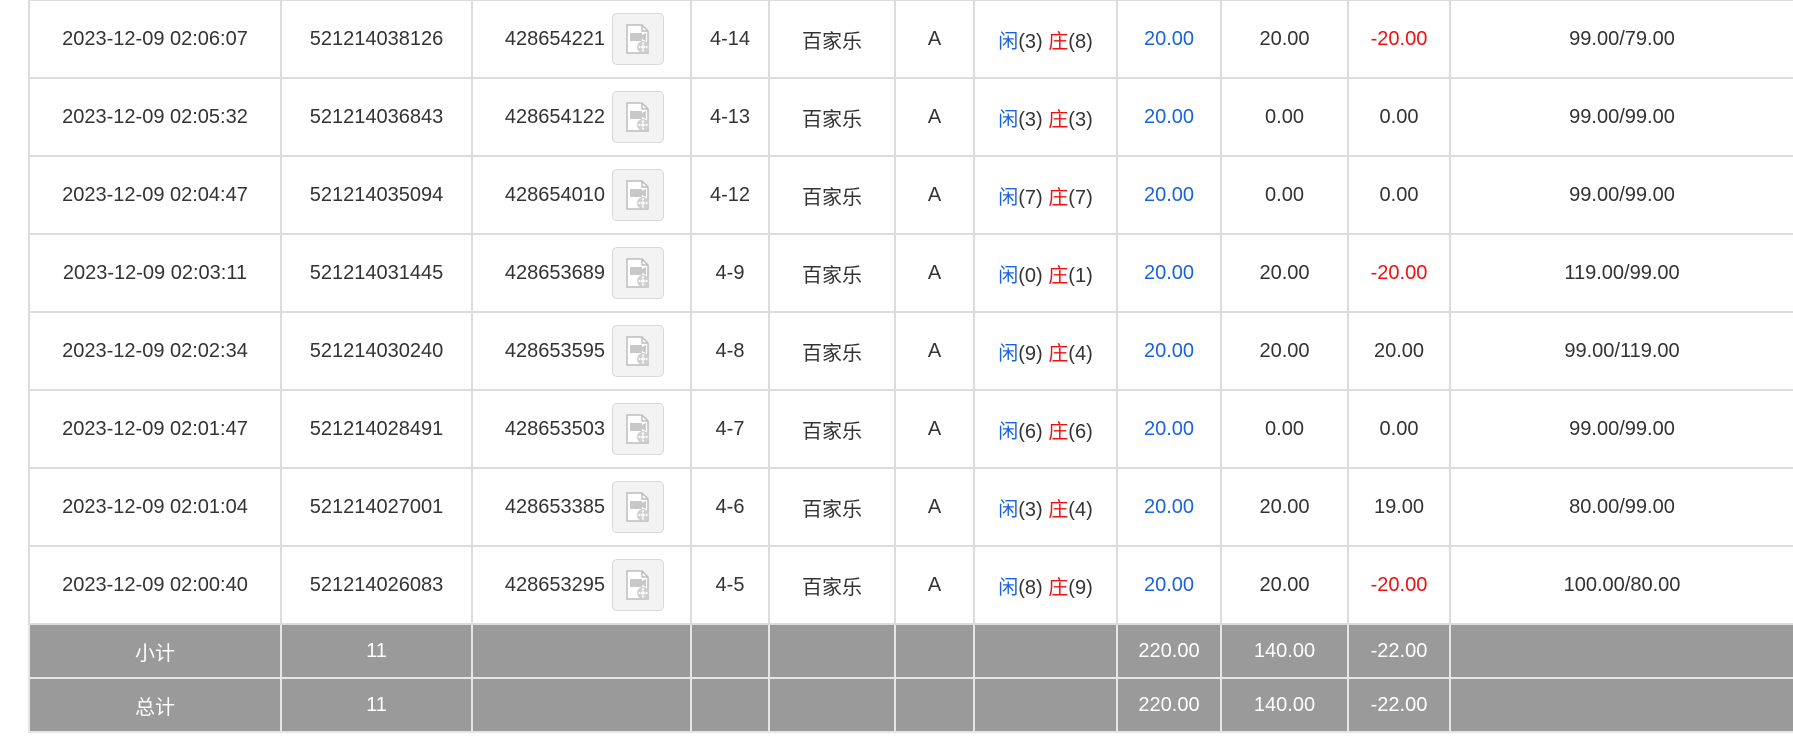  What do you see at coordinates (1621, 585) in the screenshot?
I see `balance-change: 100.00/80.00` at bounding box center [1621, 585].